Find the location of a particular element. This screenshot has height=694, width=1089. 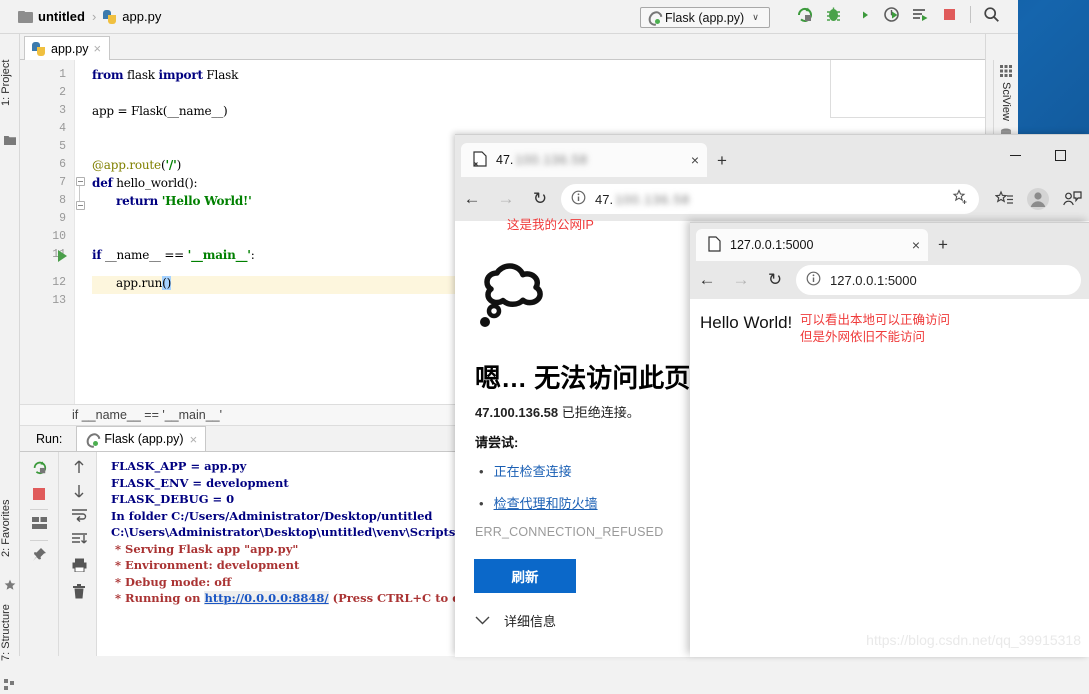

error-suggestion-2: • 检查代理和防火墙 is located at coordinates (538, 502).